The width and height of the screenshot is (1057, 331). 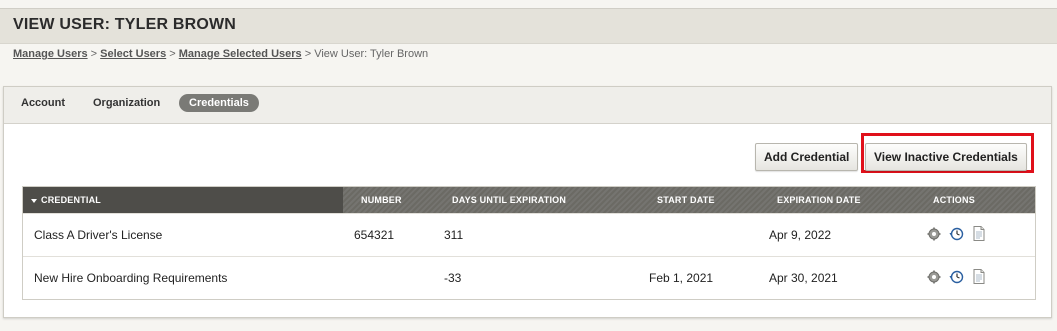 I want to click on column-actions: ACTIONS, so click(x=954, y=200).